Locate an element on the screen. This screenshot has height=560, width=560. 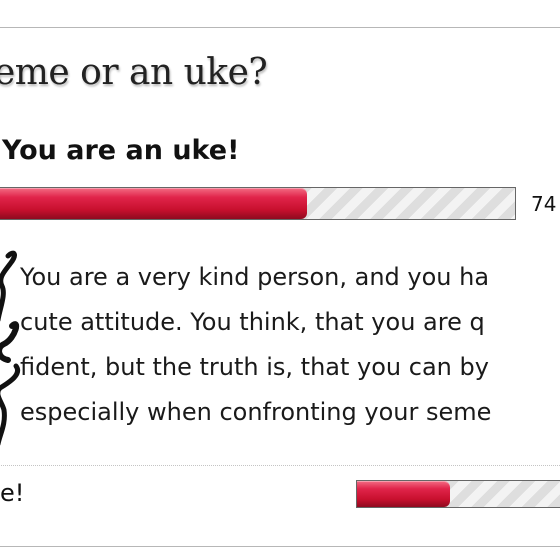
result-title: You are an uke! is located at coordinates (121, 150).